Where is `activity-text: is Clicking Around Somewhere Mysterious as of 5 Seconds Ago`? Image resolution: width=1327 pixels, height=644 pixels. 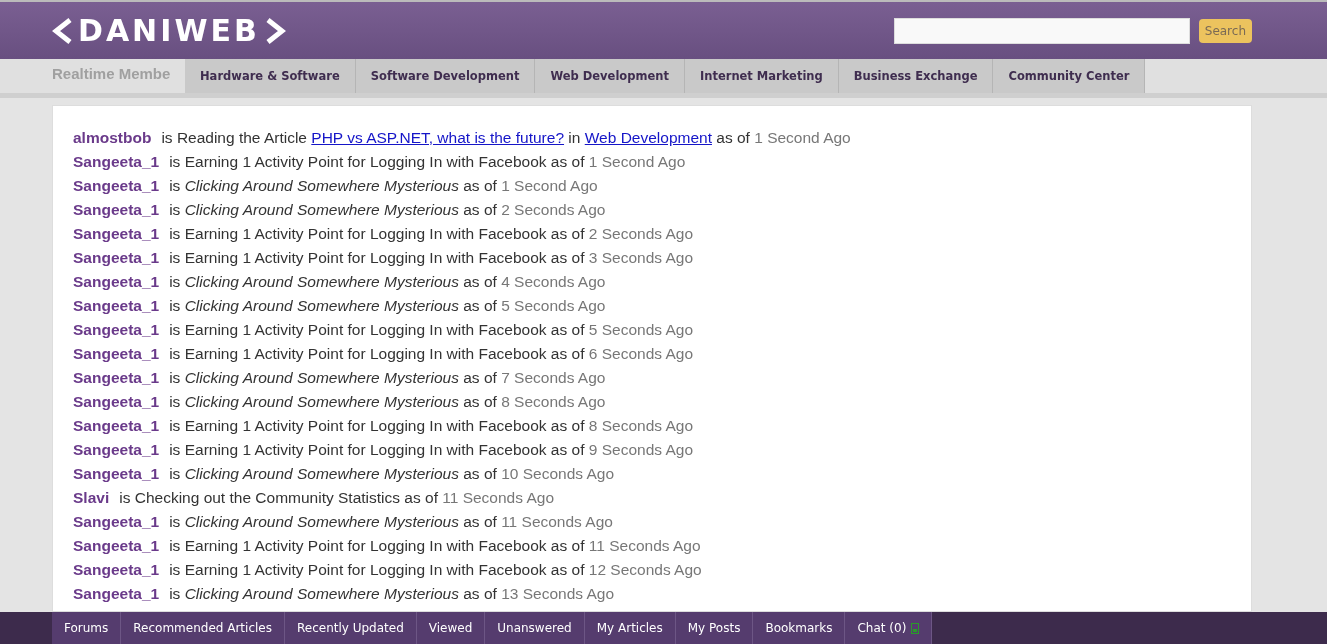 activity-text: is Clicking Around Somewhere Mysterious as of 5 Seconds Ago is located at coordinates (387, 306).